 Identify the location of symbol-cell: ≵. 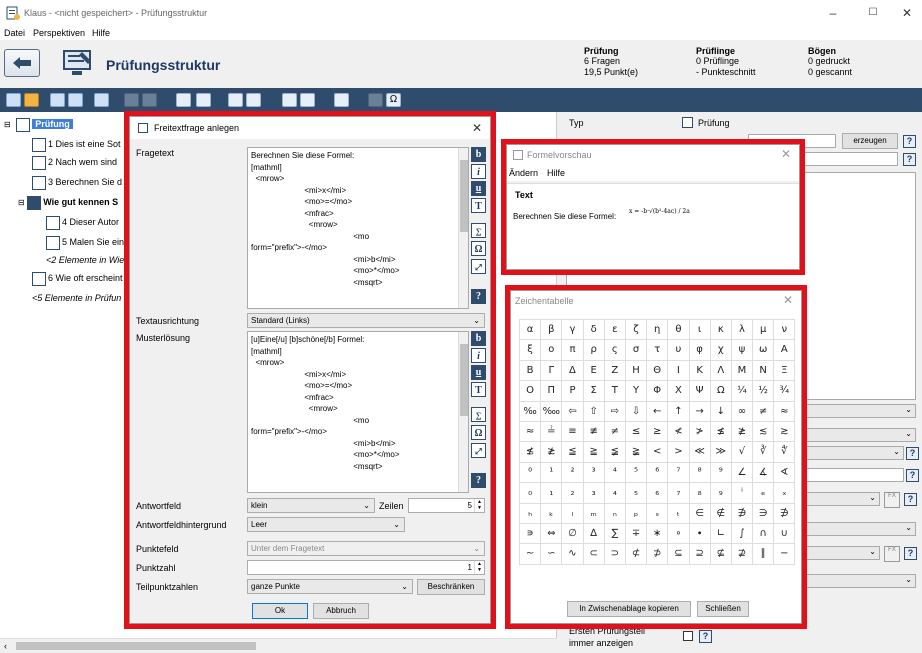
(552, 452).